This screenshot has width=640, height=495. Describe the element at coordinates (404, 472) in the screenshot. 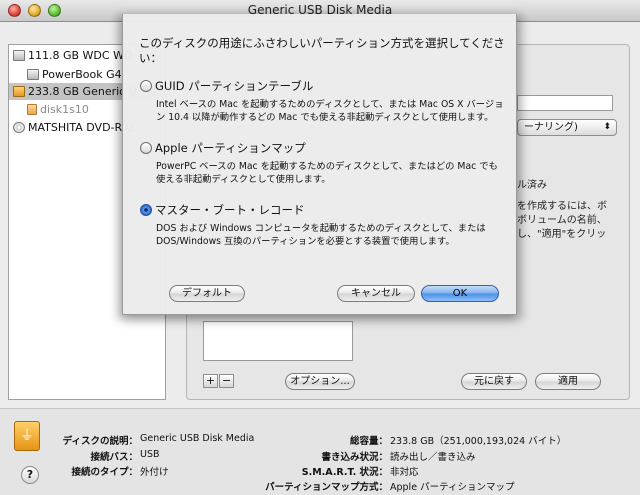

I see `smart-status-value: 非対応` at that location.